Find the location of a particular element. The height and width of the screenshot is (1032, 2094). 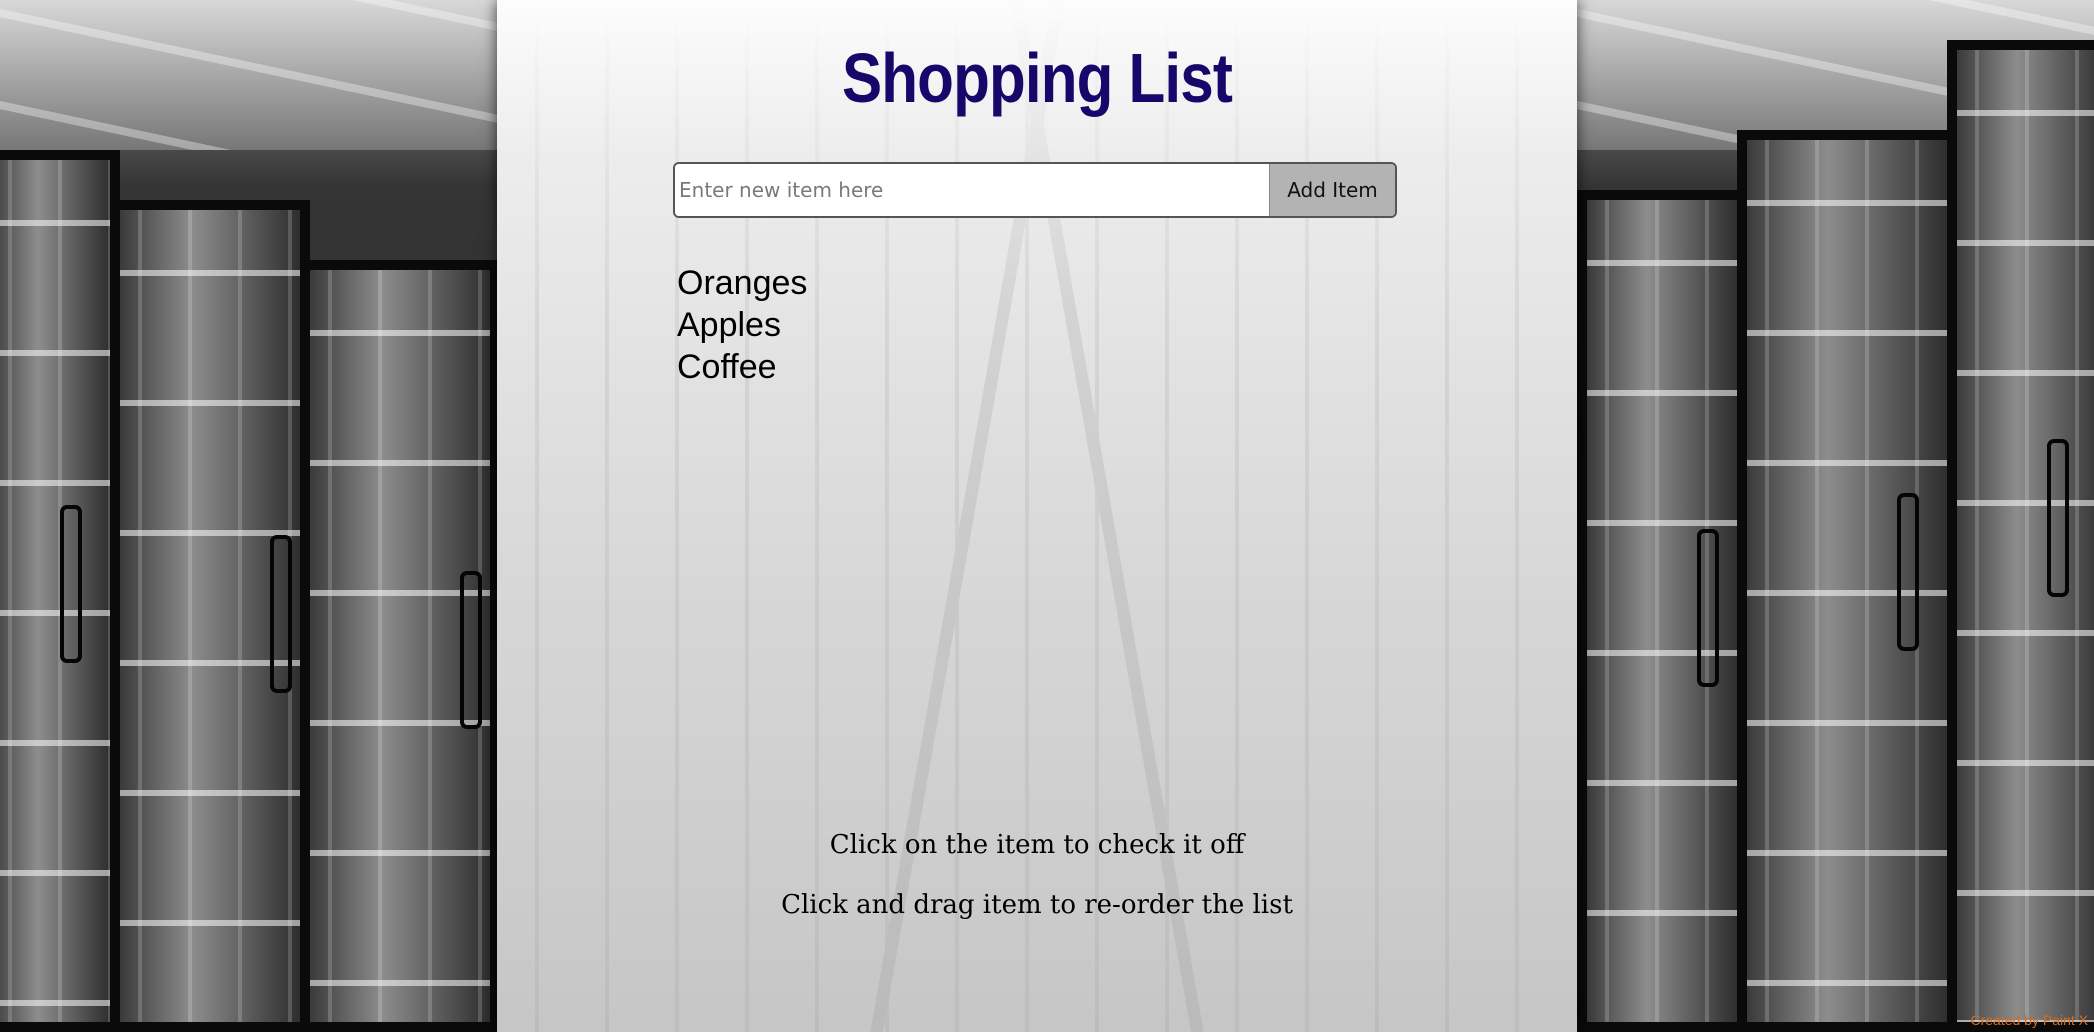

instruction-check-off: Click on the item to check it off is located at coordinates (1037, 845).